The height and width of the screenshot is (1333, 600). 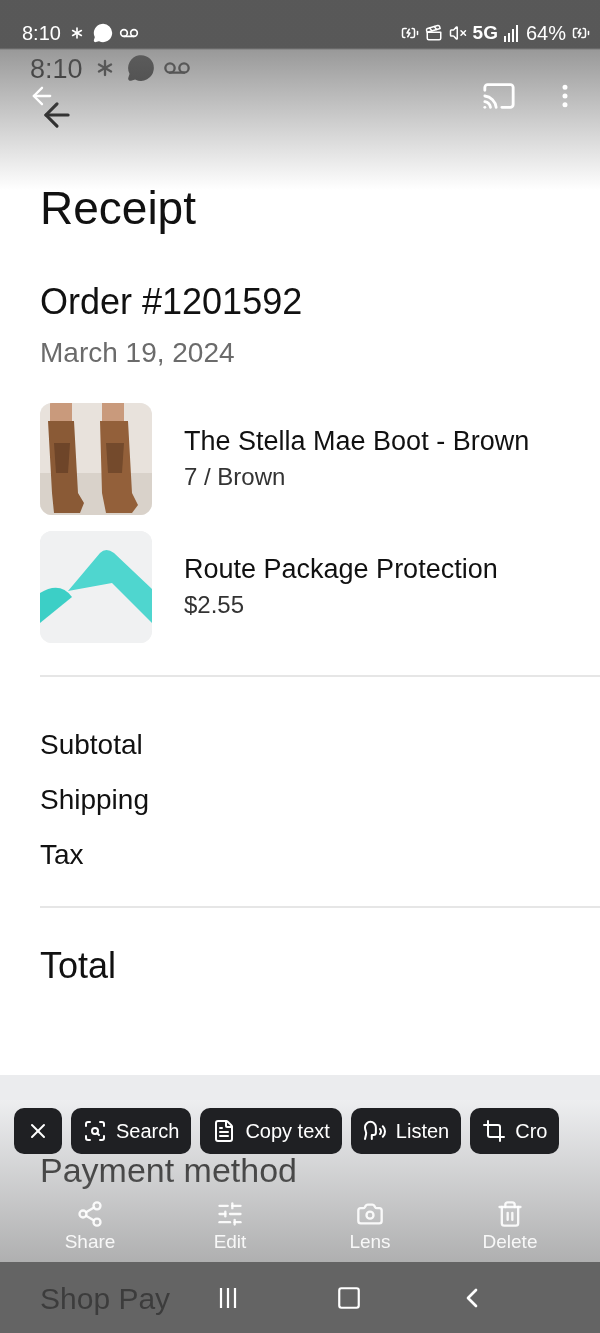 I want to click on share-icon, so click(x=90, y=1214).